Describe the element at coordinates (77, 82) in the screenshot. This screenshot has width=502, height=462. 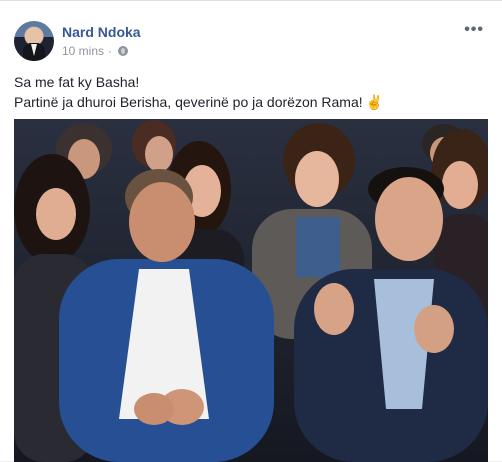
I see `post-text-line-1: Sa me fat ky Basha!` at that location.